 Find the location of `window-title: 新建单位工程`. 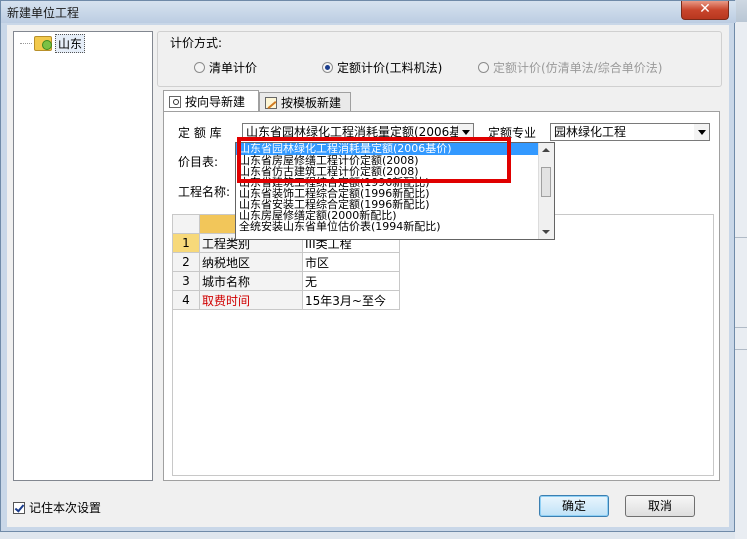

window-title: 新建单位工程 is located at coordinates (43, 13).